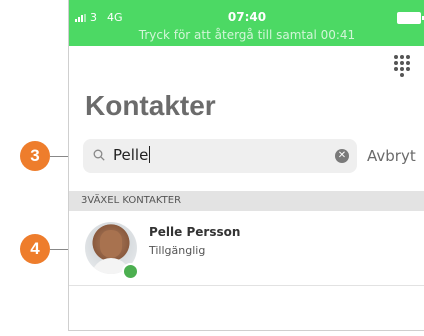  Describe the element at coordinates (246, 201) in the screenshot. I see `section-header: 3VÄXEL KONTAKTER` at that location.